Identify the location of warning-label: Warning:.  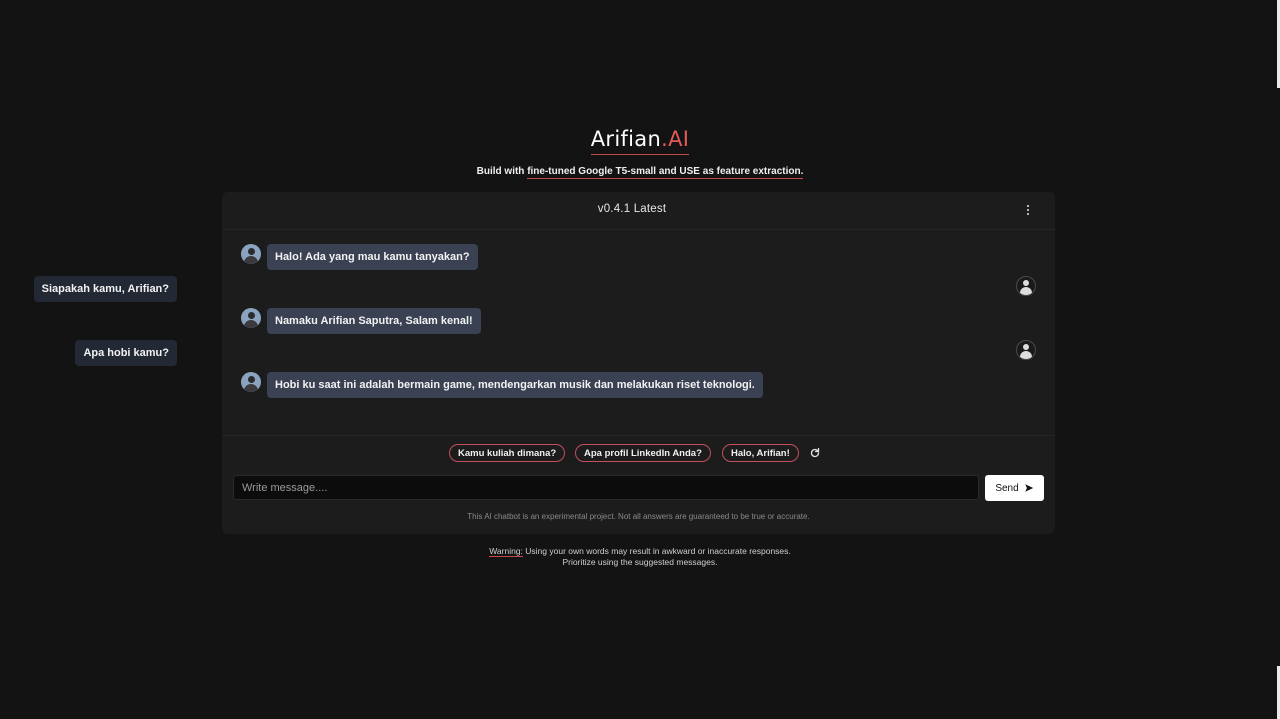
(506, 551).